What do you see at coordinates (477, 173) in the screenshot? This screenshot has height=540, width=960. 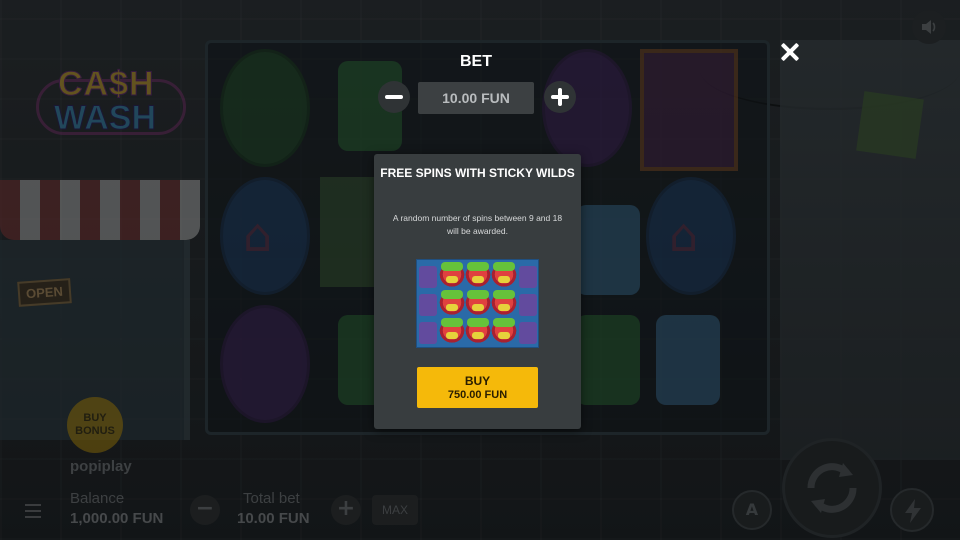 I see `feature-title: FREE SPINS WITH STICKY WILDS` at bounding box center [477, 173].